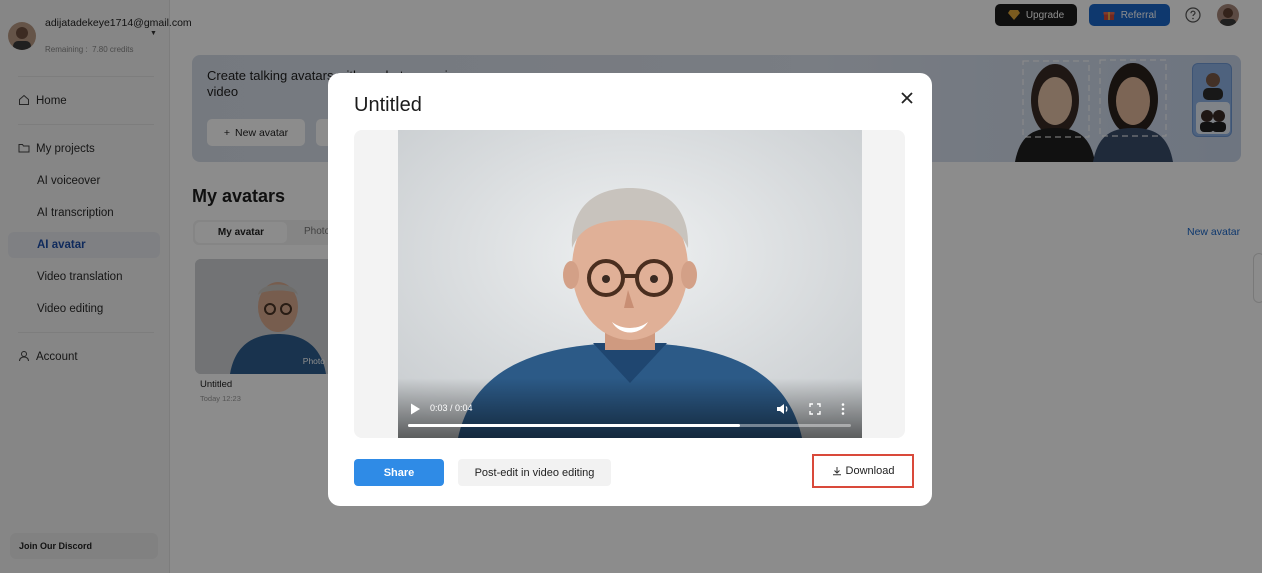  What do you see at coordinates (783, 409) in the screenshot?
I see `volume-icon` at bounding box center [783, 409].